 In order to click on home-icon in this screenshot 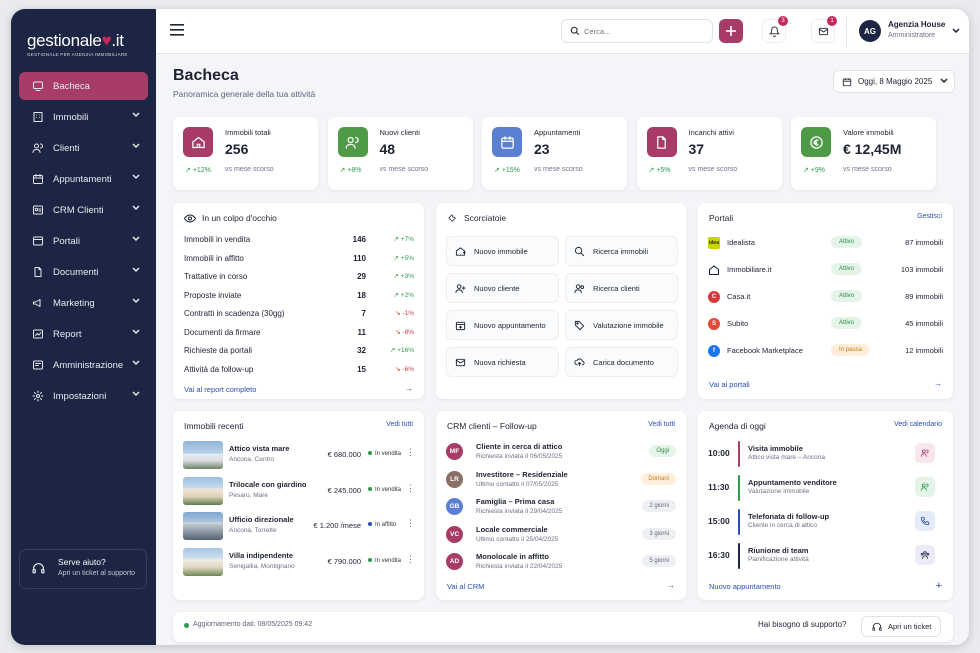, I will do `click(198, 142)`.